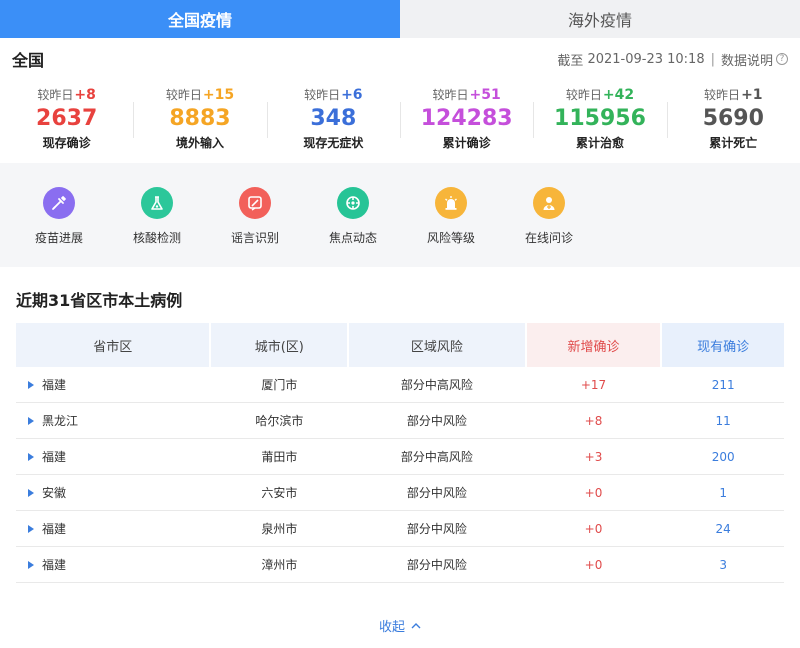 This screenshot has height=648, width=800. Describe the element at coordinates (593, 456) in the screenshot. I see `cell-new-confirmed: +3` at that location.